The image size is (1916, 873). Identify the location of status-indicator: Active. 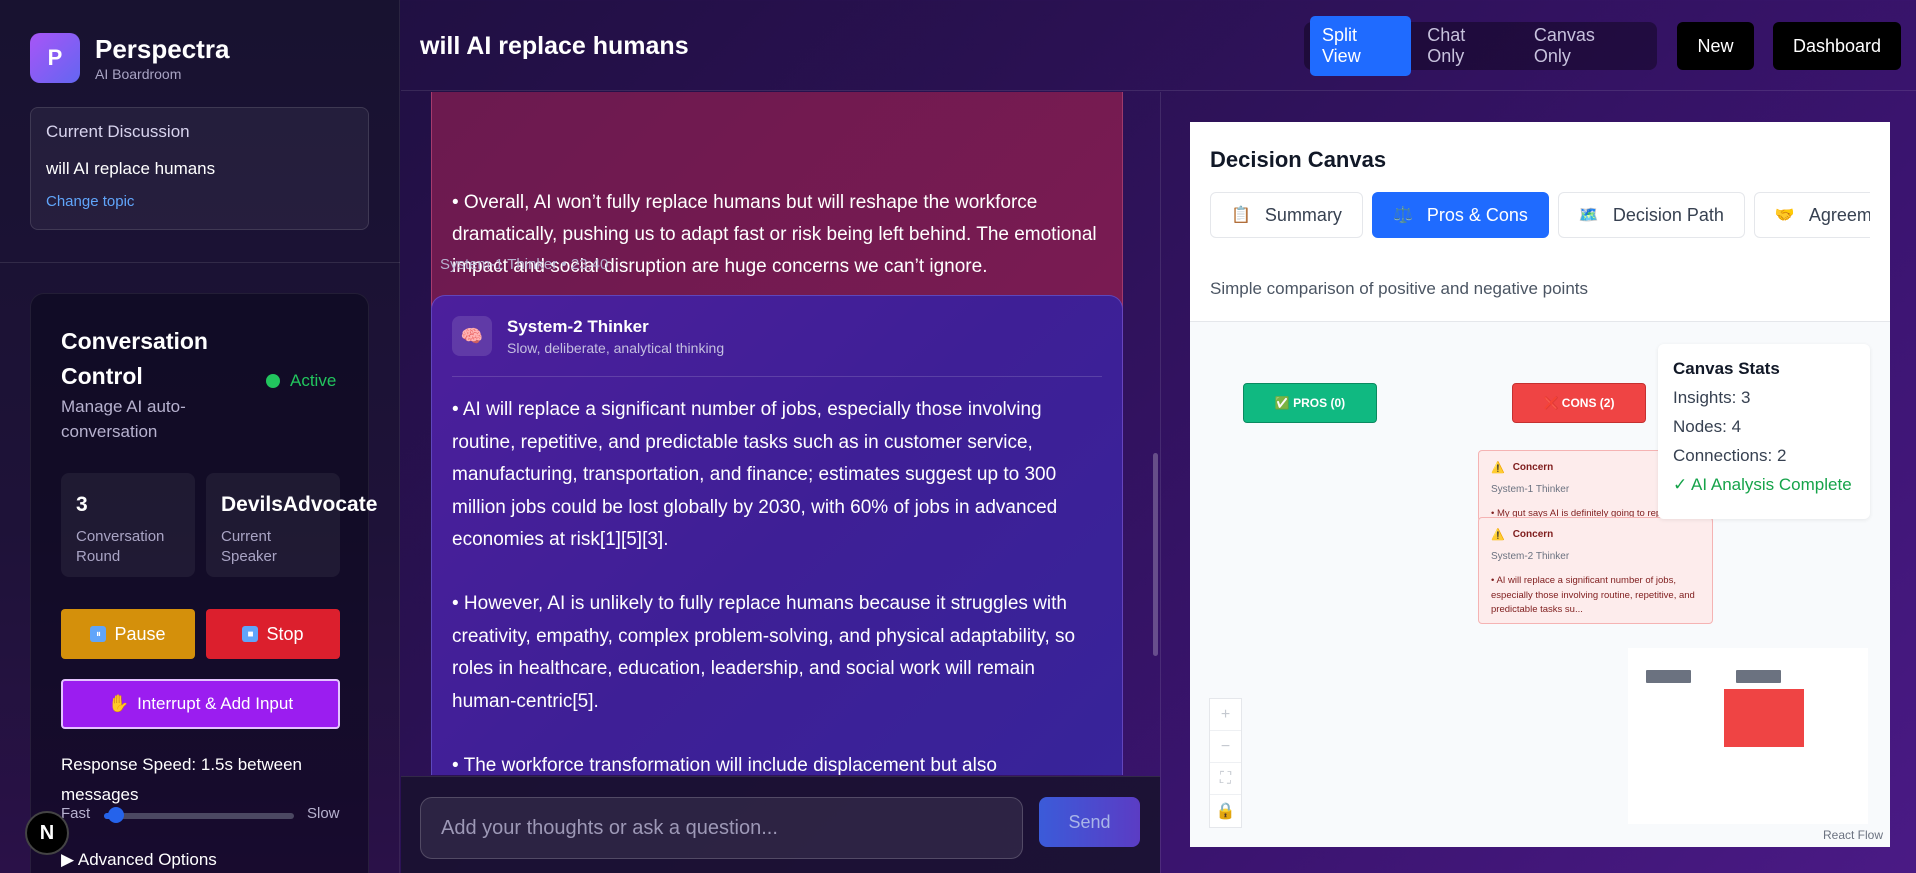
(301, 381).